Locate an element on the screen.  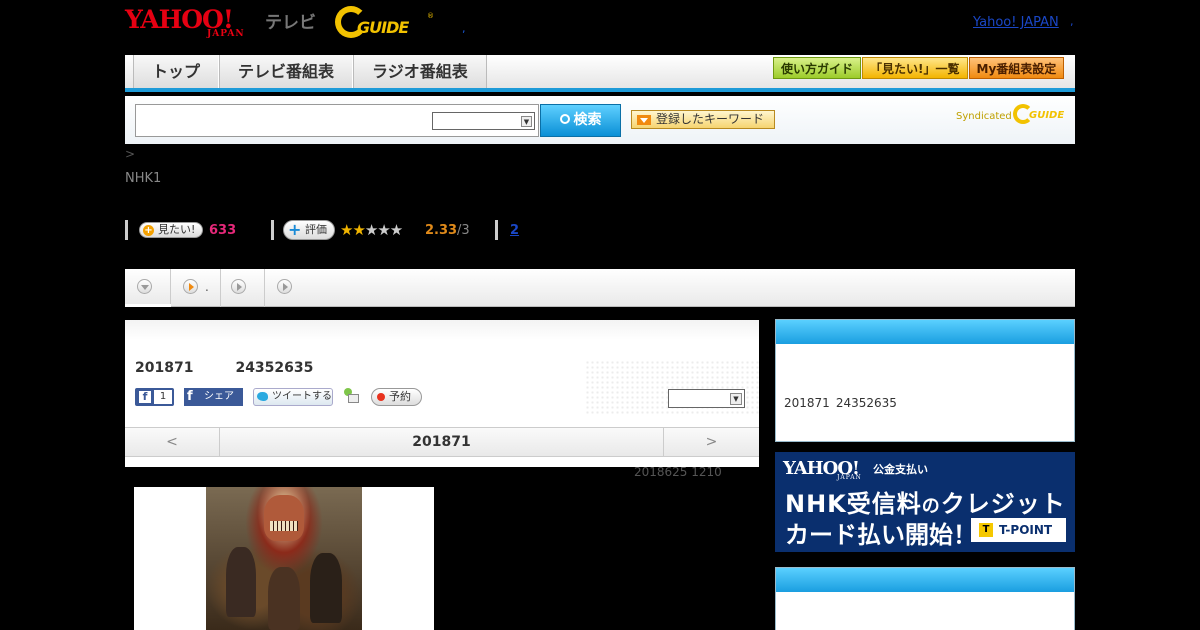
date-pager: < 201871 > is located at coordinates (442, 442).